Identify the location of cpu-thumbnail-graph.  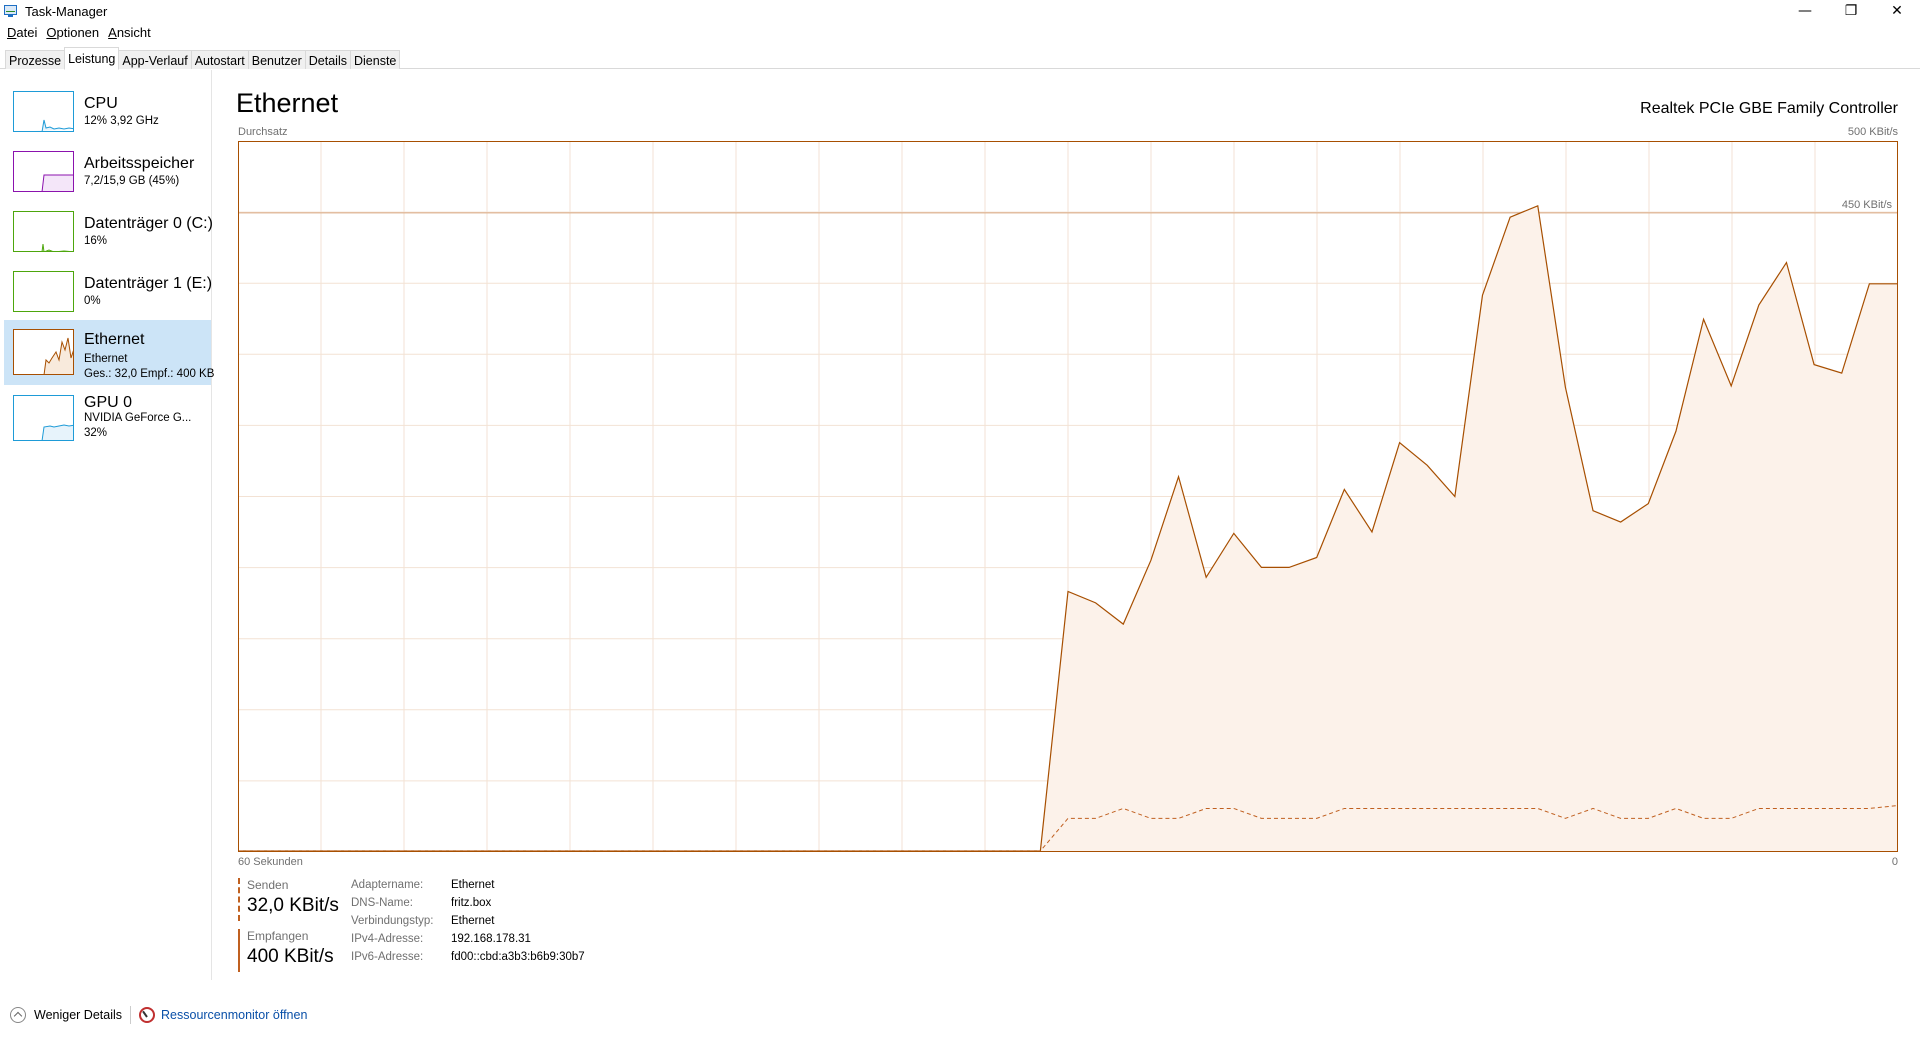
(43, 111).